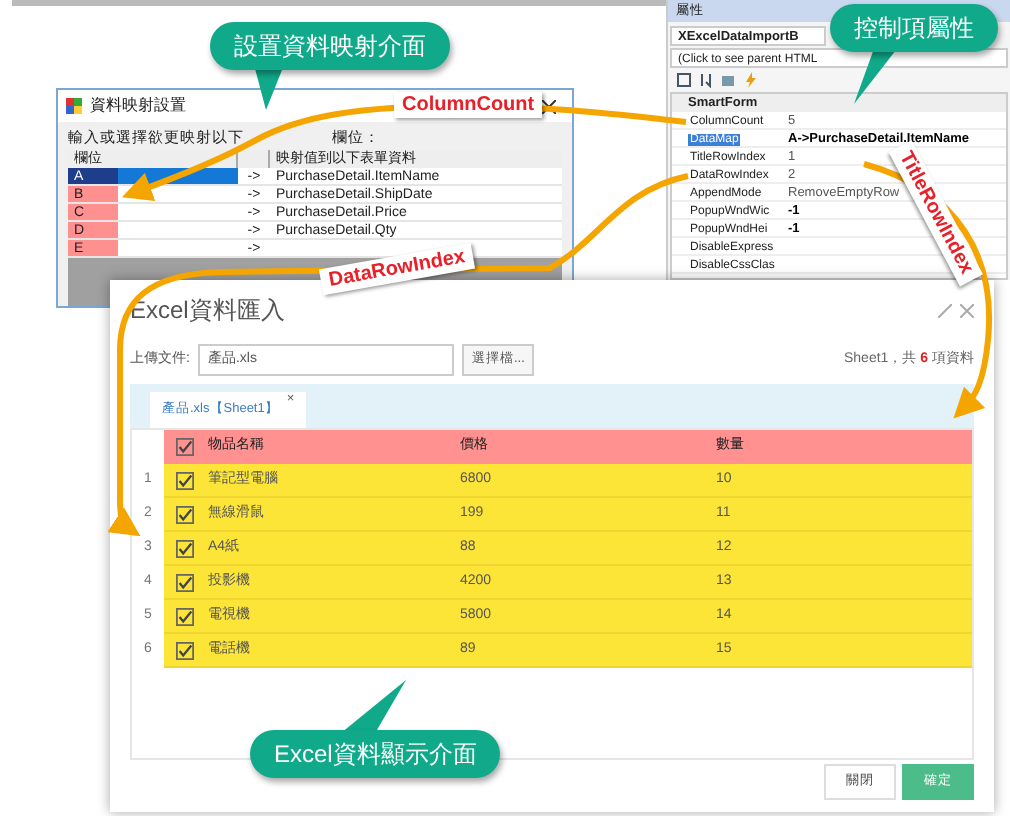 Image resolution: width=1010 pixels, height=816 pixels. What do you see at coordinates (549, 106) in the screenshot?
I see `close-icon` at bounding box center [549, 106].